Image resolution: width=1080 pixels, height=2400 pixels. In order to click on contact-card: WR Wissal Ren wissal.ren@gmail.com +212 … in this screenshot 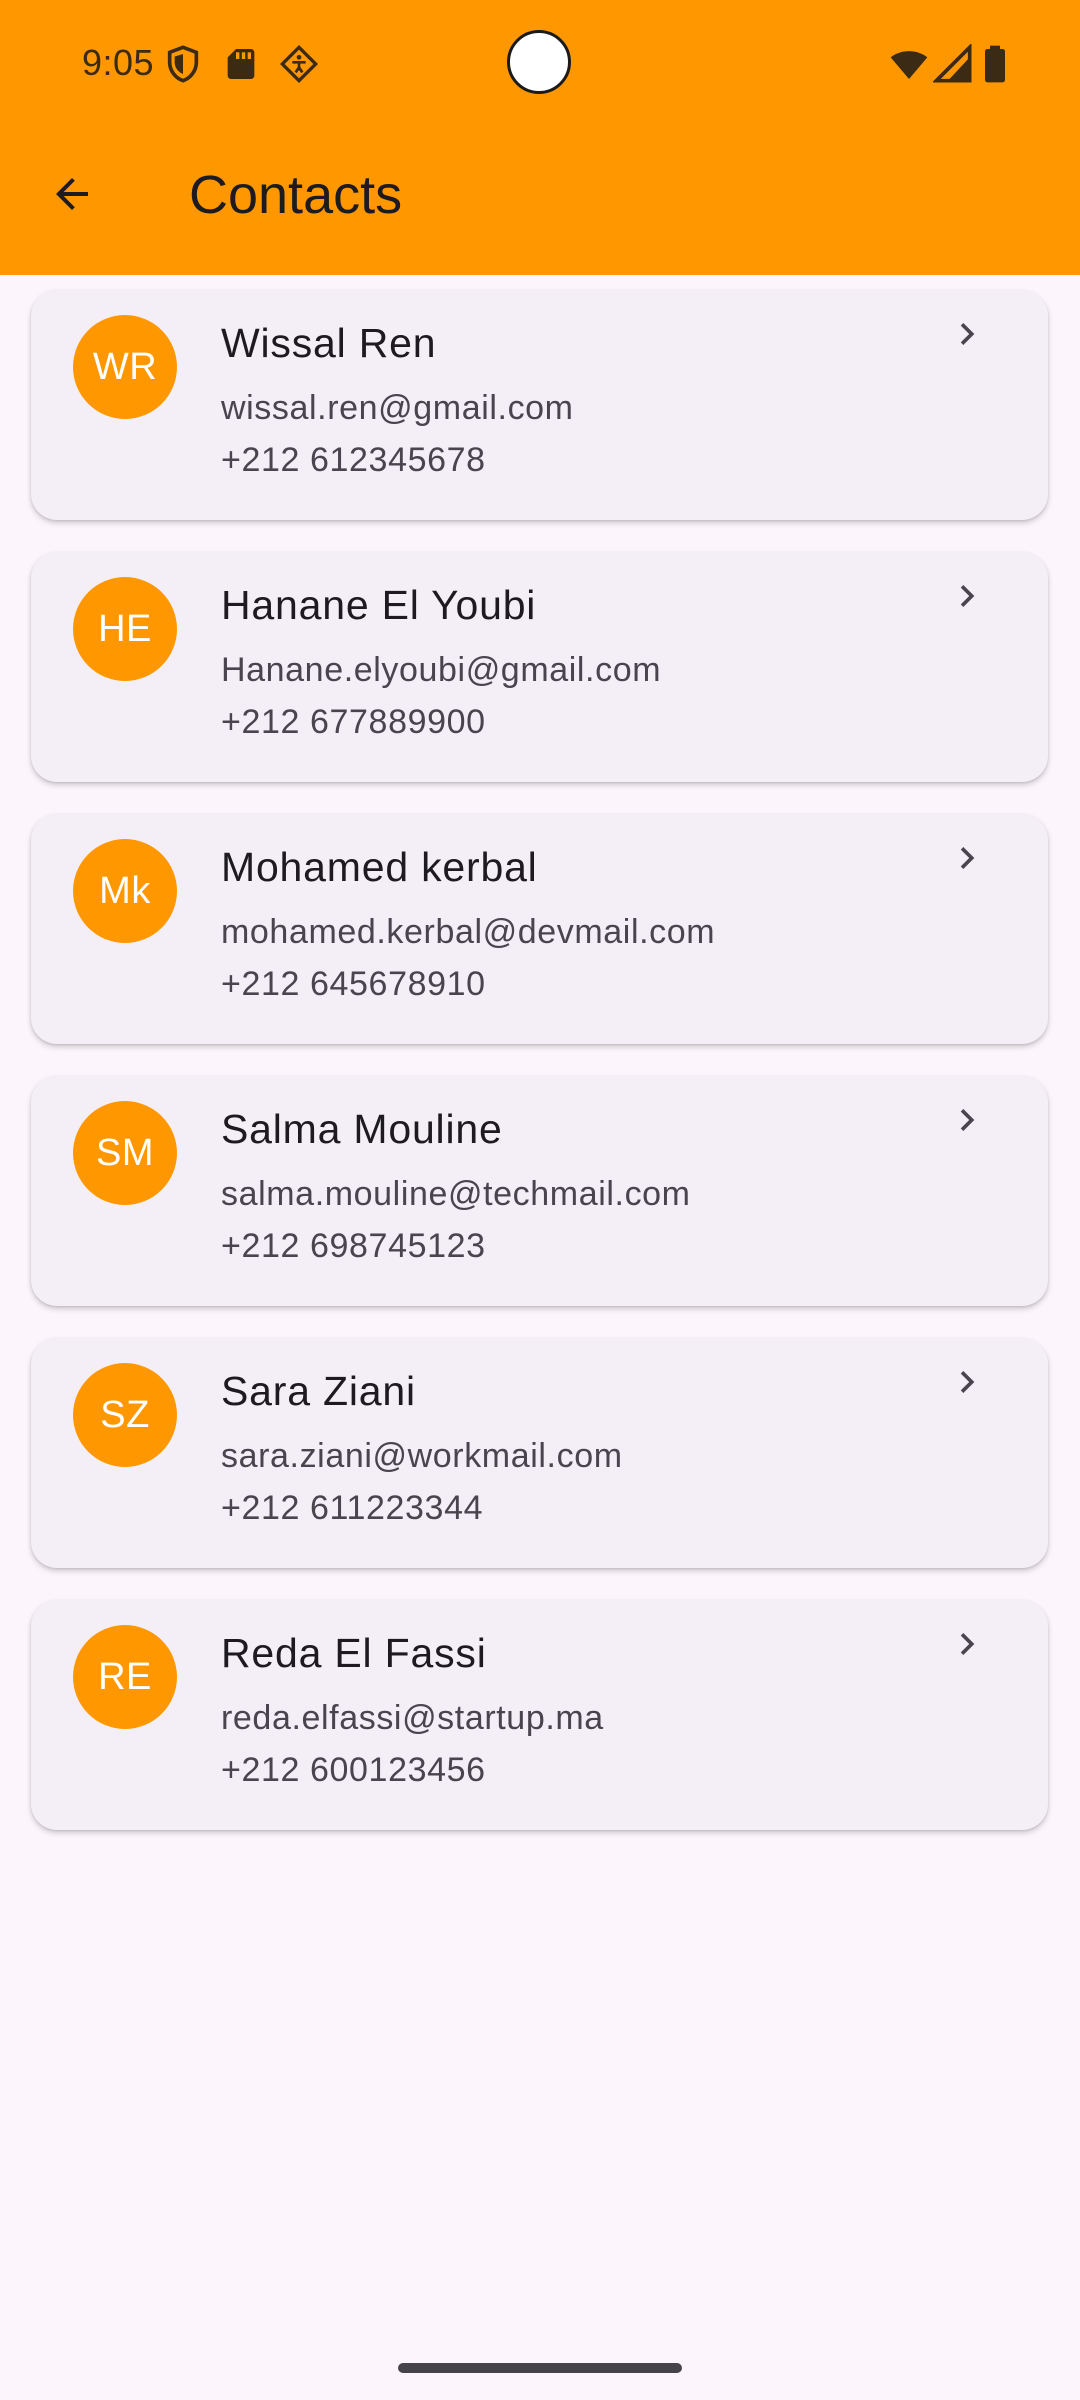, I will do `click(539, 405)`.